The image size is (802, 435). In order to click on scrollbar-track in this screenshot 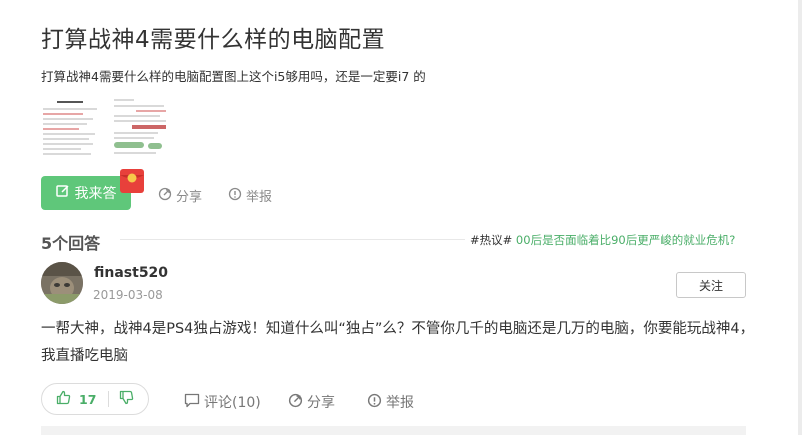, I will do `click(800, 217)`.